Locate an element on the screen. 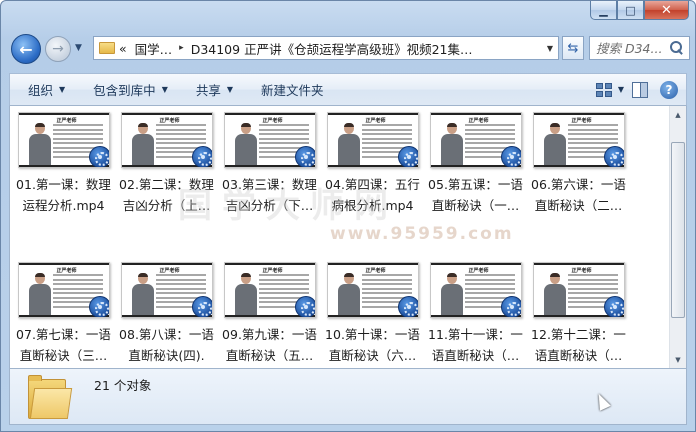  watermark-url: www.95959.com is located at coordinates (422, 234).